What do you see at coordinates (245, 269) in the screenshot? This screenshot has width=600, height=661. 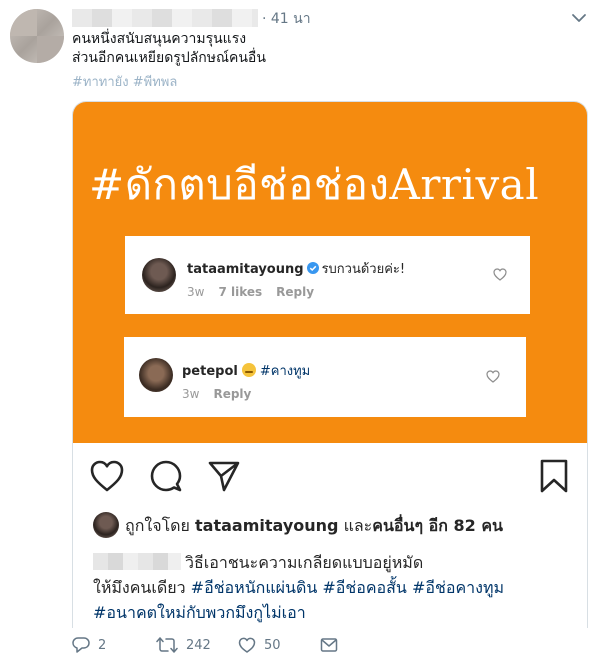 I see `comment-username: tataamitayoung` at bounding box center [245, 269].